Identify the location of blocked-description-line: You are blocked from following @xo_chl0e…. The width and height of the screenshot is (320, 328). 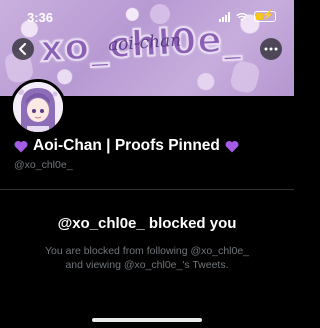
(147, 251).